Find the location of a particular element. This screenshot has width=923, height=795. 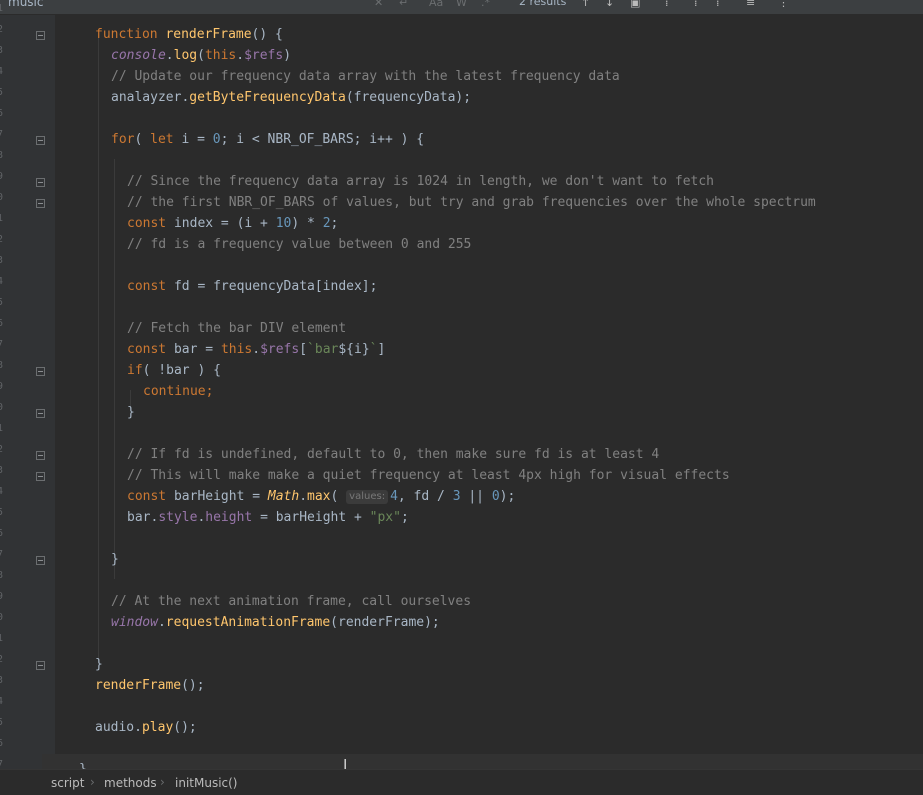

code-line: const index = (i + 10) * 2; is located at coordinates (233, 223).